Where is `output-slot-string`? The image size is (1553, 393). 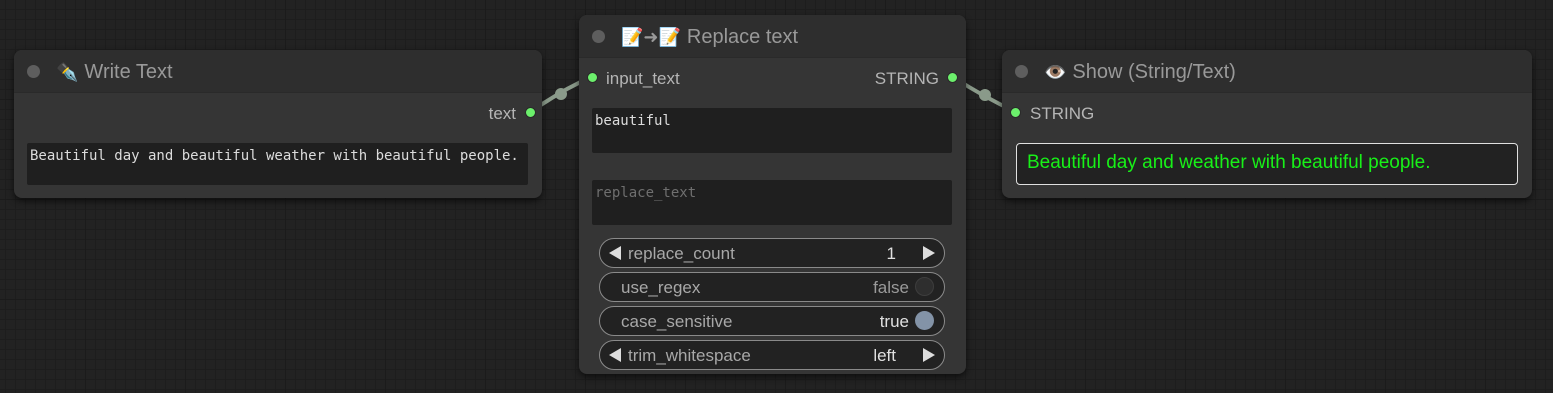
output-slot-string is located at coordinates (952, 77).